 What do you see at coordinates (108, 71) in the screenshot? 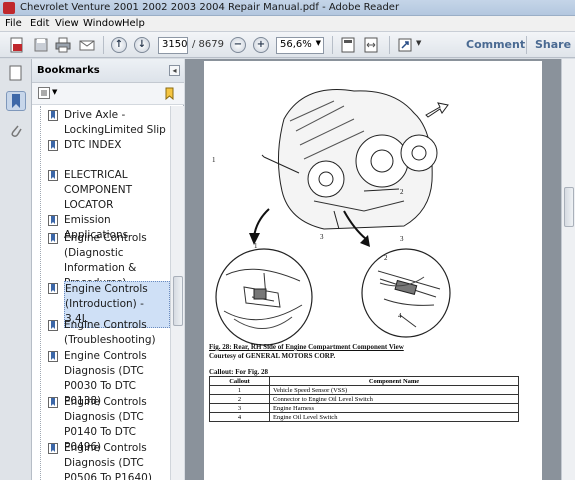
I see `bookmarks-header: Bookmarks ◂` at bounding box center [108, 71].